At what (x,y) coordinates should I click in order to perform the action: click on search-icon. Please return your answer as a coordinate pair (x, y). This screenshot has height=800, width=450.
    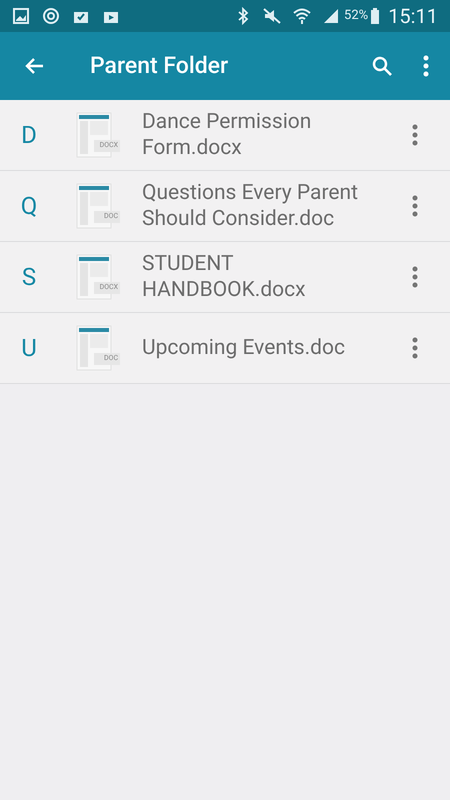
    Looking at the image, I should click on (382, 66).